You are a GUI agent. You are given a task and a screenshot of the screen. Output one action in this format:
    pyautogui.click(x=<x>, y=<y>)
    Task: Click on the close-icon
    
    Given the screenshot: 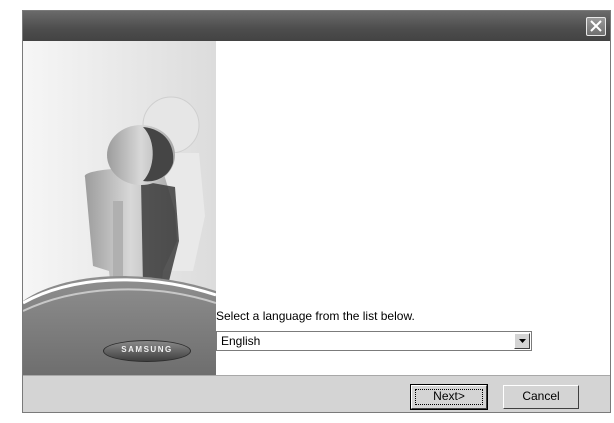 What is the action you would take?
    pyautogui.click(x=596, y=26)
    